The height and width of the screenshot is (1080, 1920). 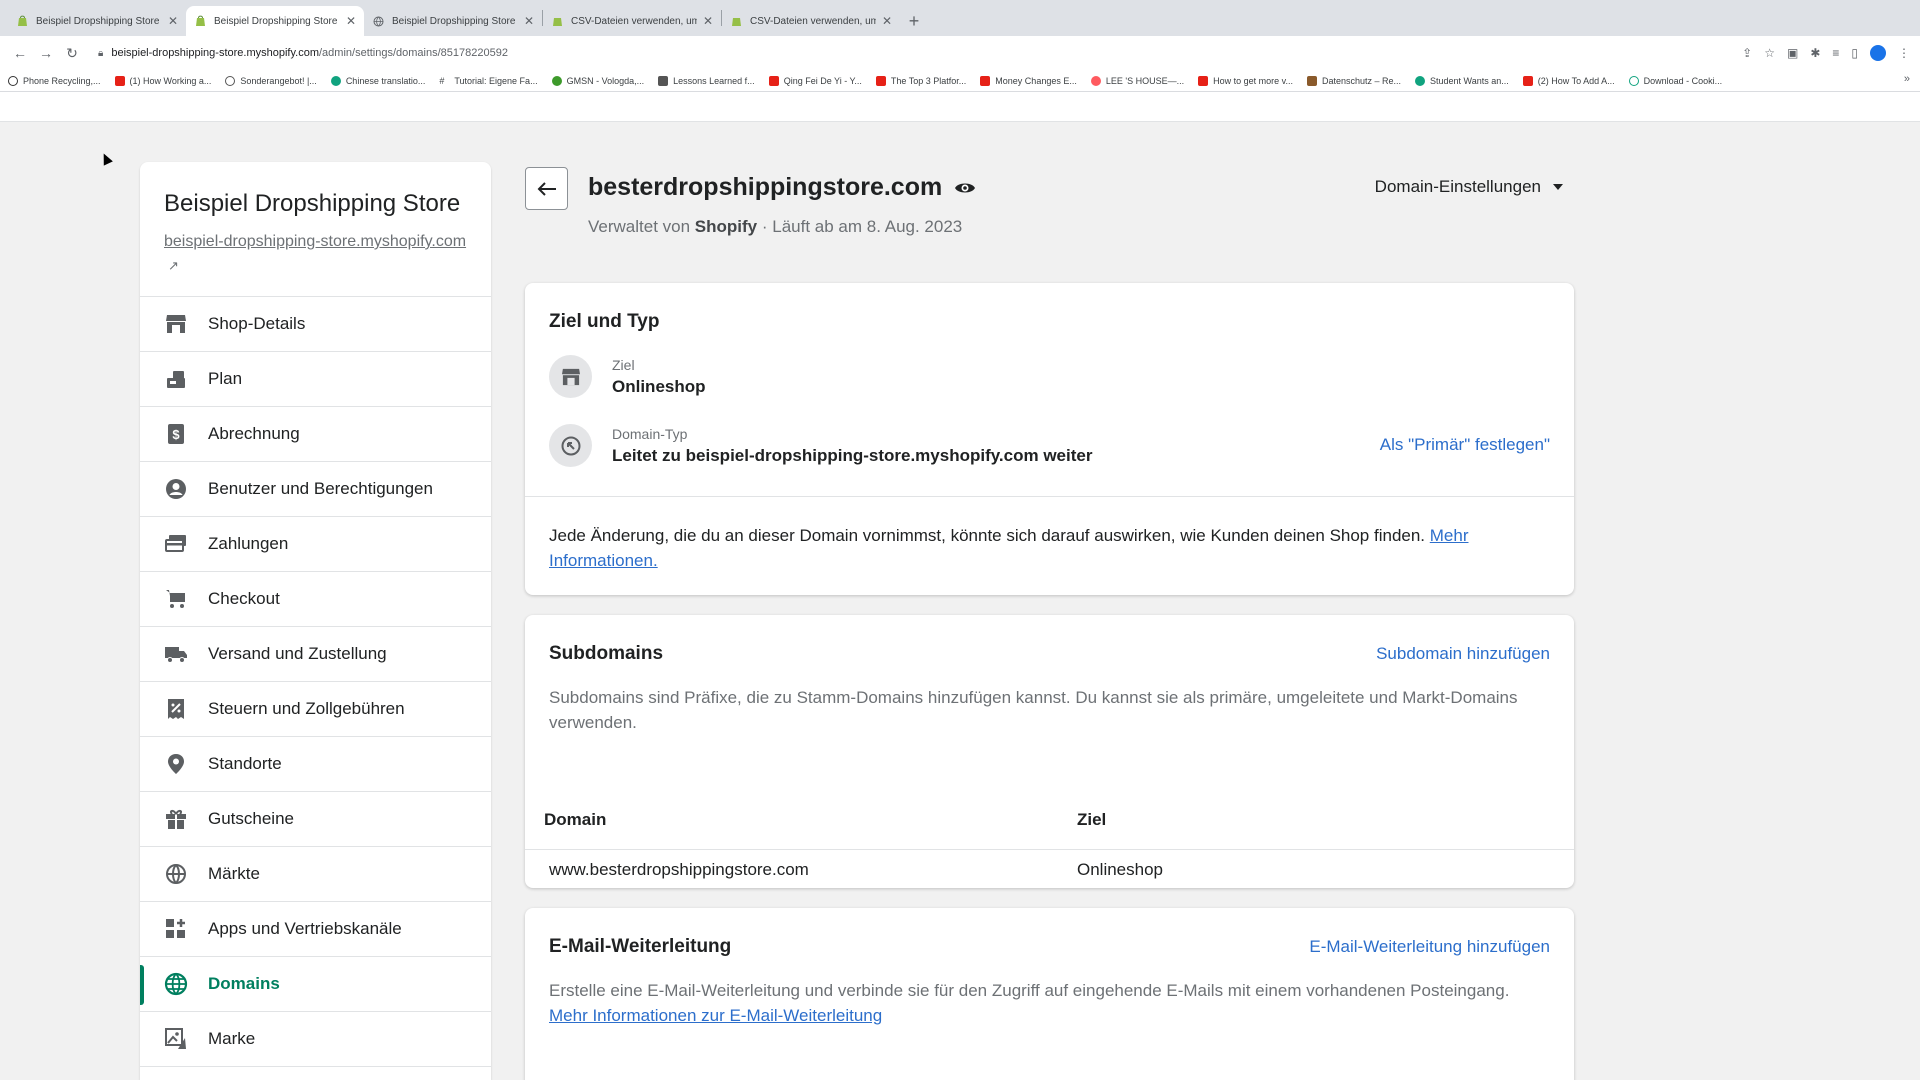 I want to click on card-title: Ziel und Typ, so click(x=604, y=321).